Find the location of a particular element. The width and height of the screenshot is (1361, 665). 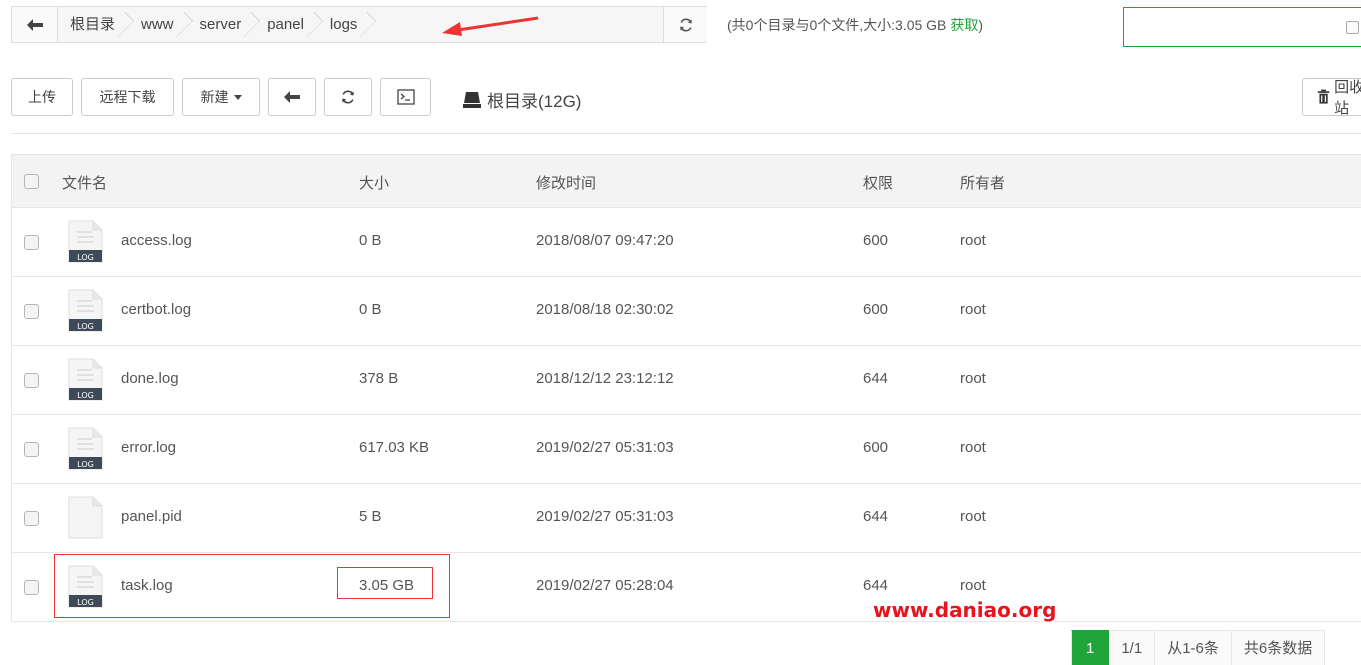

file-size: 617.03 KB is located at coordinates (394, 447).